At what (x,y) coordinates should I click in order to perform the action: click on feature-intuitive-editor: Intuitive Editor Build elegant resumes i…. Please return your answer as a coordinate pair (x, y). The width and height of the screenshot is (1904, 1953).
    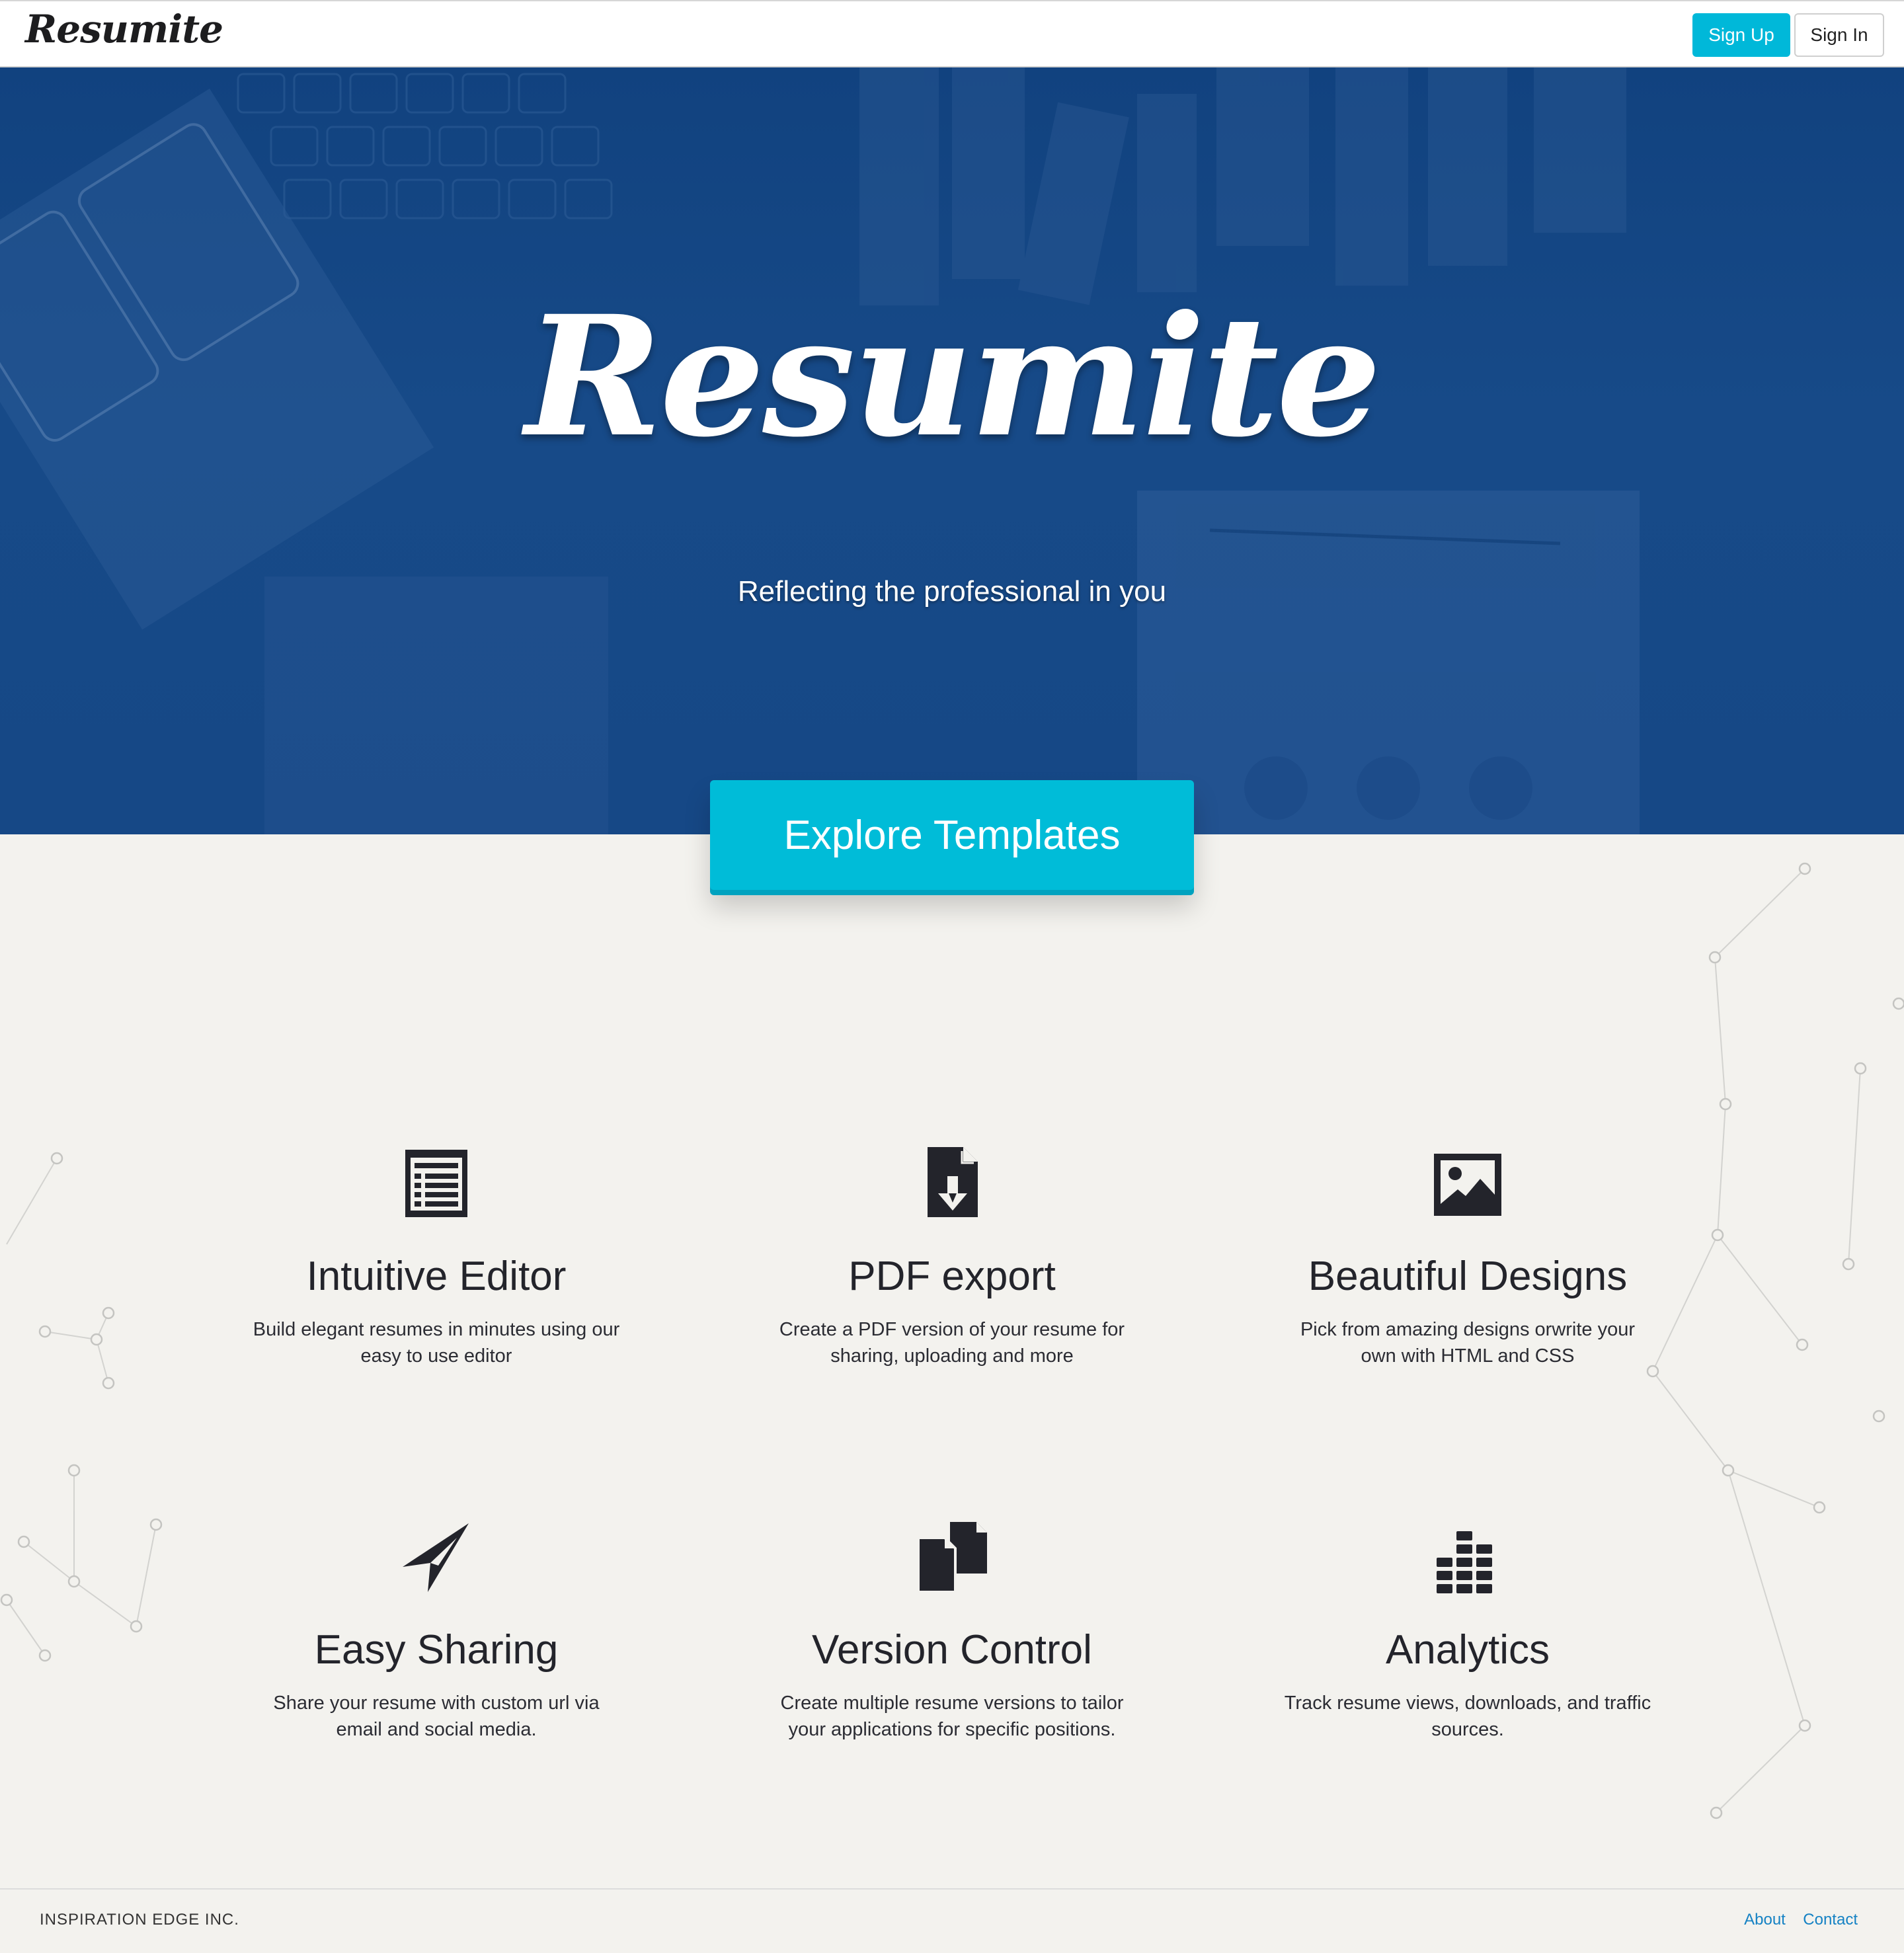
    Looking at the image, I should click on (436, 1258).